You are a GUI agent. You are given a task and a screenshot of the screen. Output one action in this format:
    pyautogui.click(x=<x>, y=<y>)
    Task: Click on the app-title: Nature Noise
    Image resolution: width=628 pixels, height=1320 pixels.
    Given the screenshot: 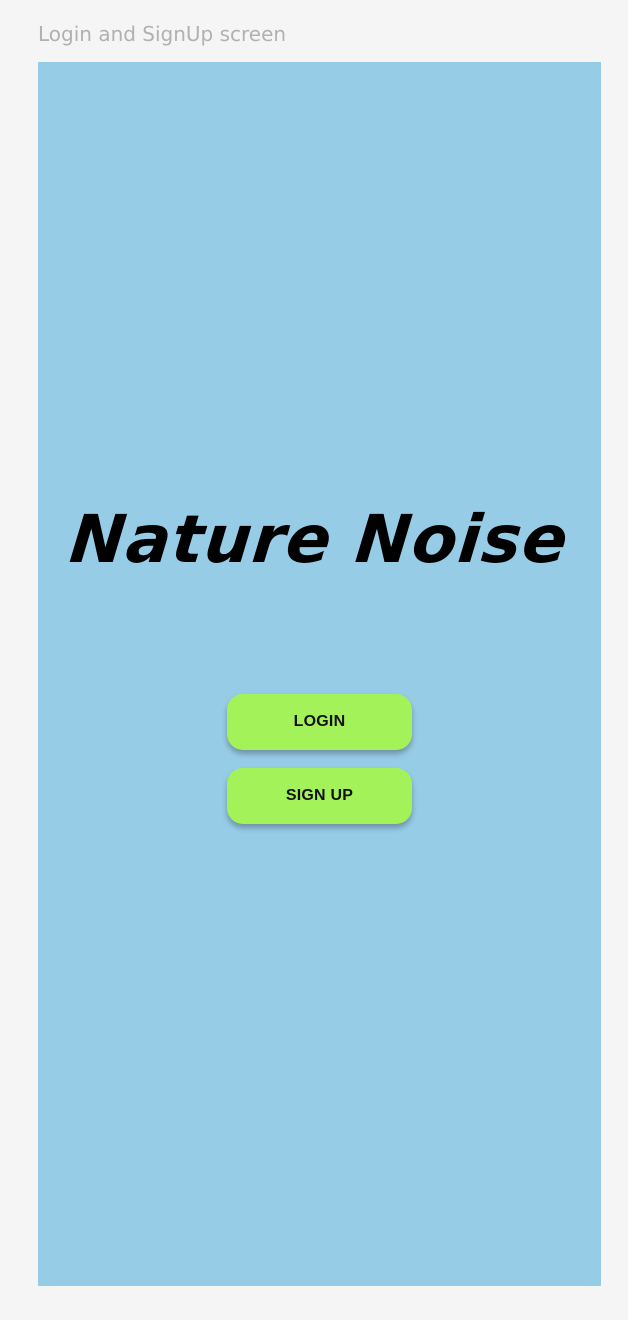 What is the action you would take?
    pyautogui.click(x=319, y=539)
    